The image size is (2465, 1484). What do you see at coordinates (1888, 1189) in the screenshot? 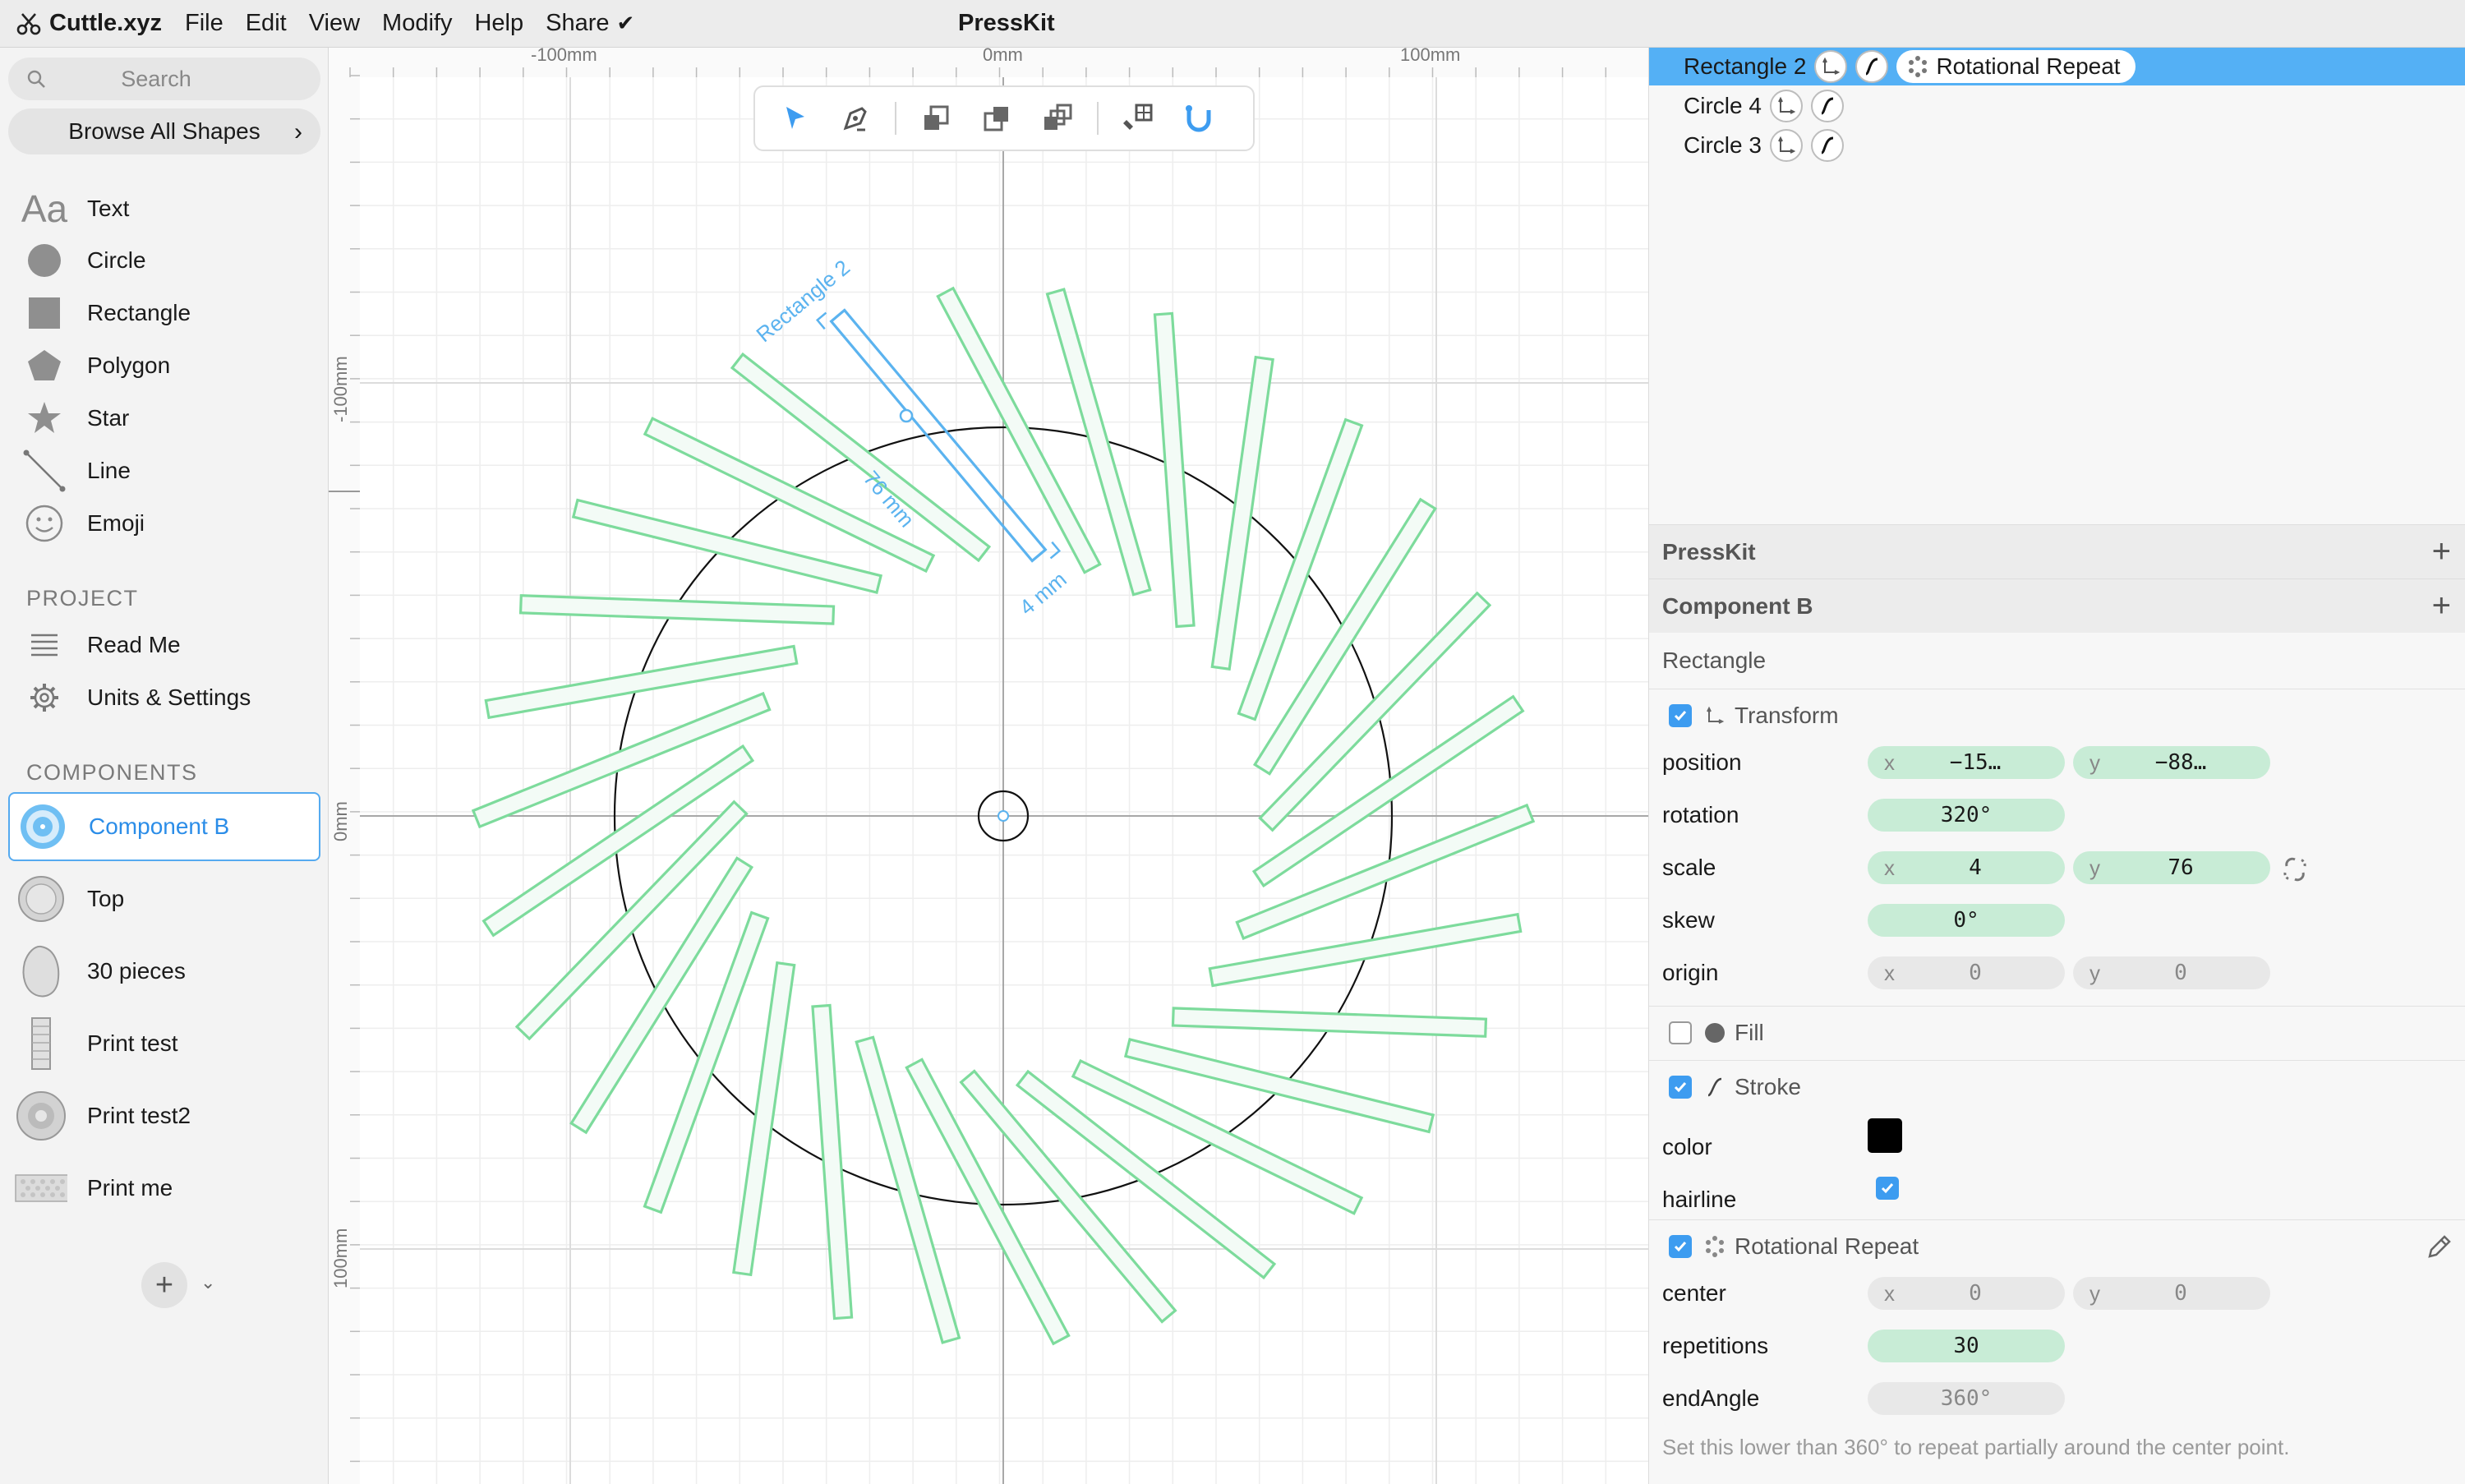
I see `hairline-checkbox` at bounding box center [1888, 1189].